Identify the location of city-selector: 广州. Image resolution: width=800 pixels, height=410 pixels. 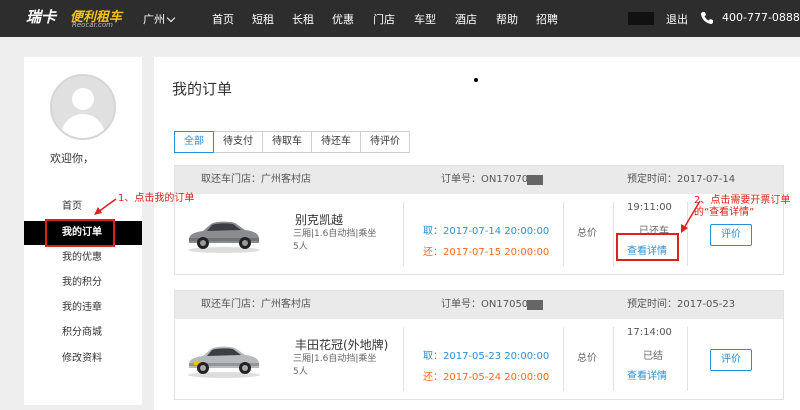
(159, 19).